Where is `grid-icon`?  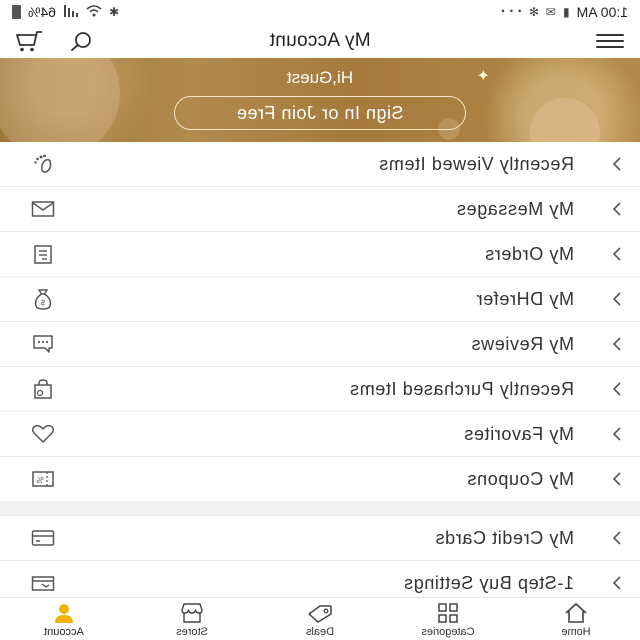 grid-icon is located at coordinates (448, 613).